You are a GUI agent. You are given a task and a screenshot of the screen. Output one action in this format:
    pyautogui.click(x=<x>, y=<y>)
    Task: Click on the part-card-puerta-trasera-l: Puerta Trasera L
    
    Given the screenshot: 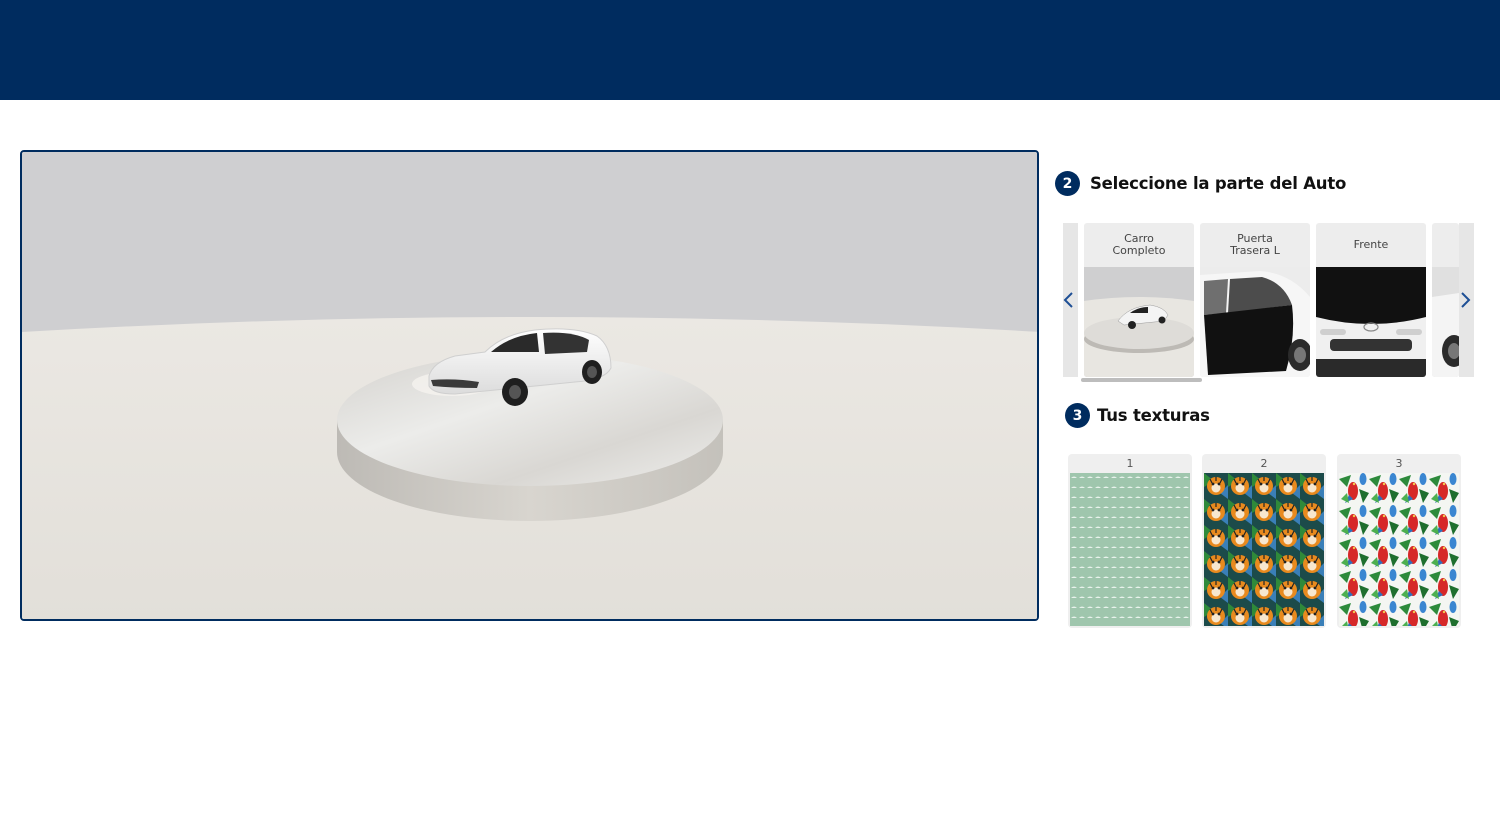 What is the action you would take?
    pyautogui.click(x=1255, y=300)
    